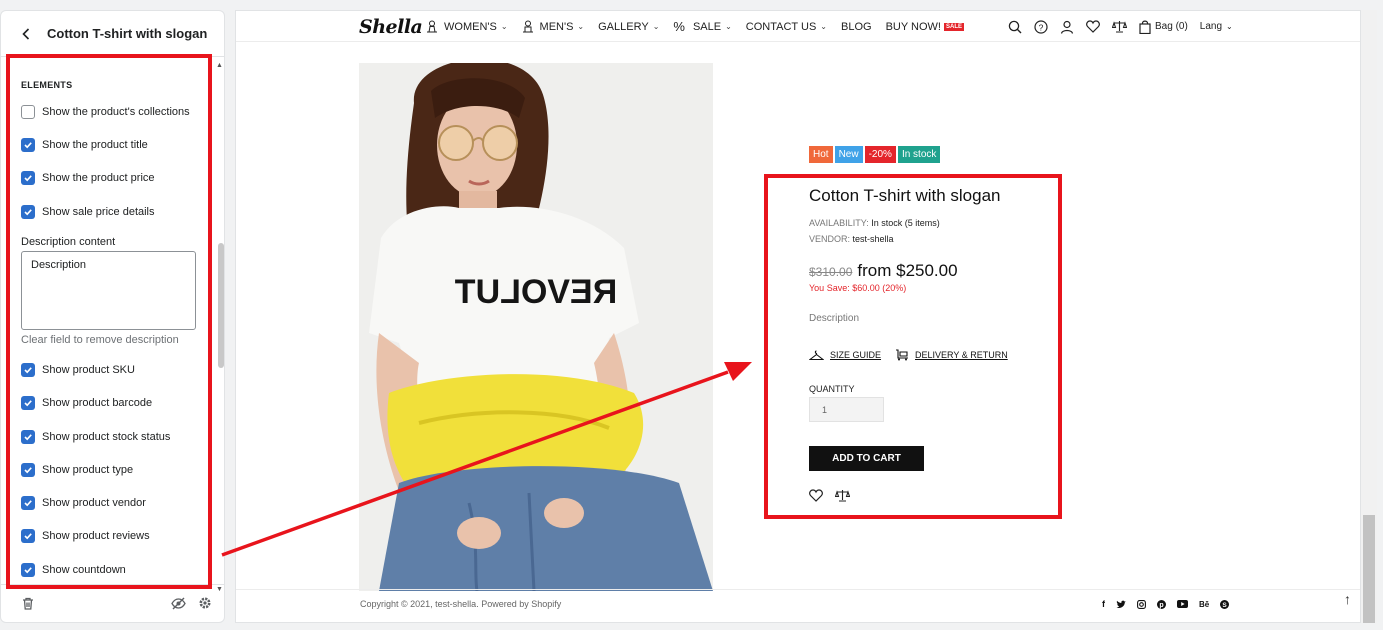  I want to click on menu-item-sale: % SALE ⌄, so click(702, 26).